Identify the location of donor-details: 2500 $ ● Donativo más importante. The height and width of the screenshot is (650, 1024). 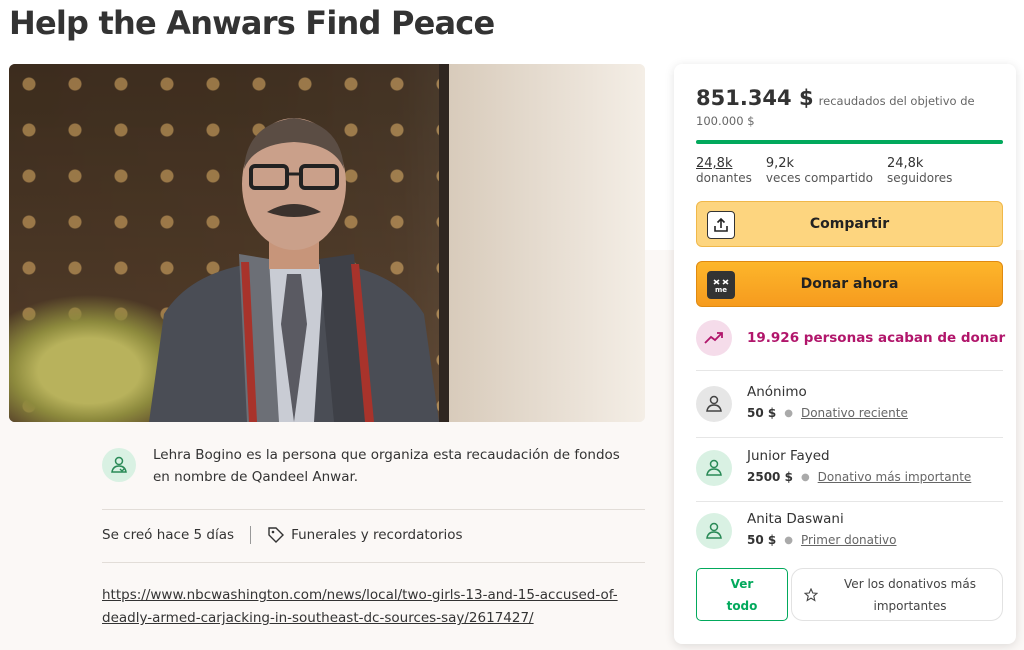
(859, 477).